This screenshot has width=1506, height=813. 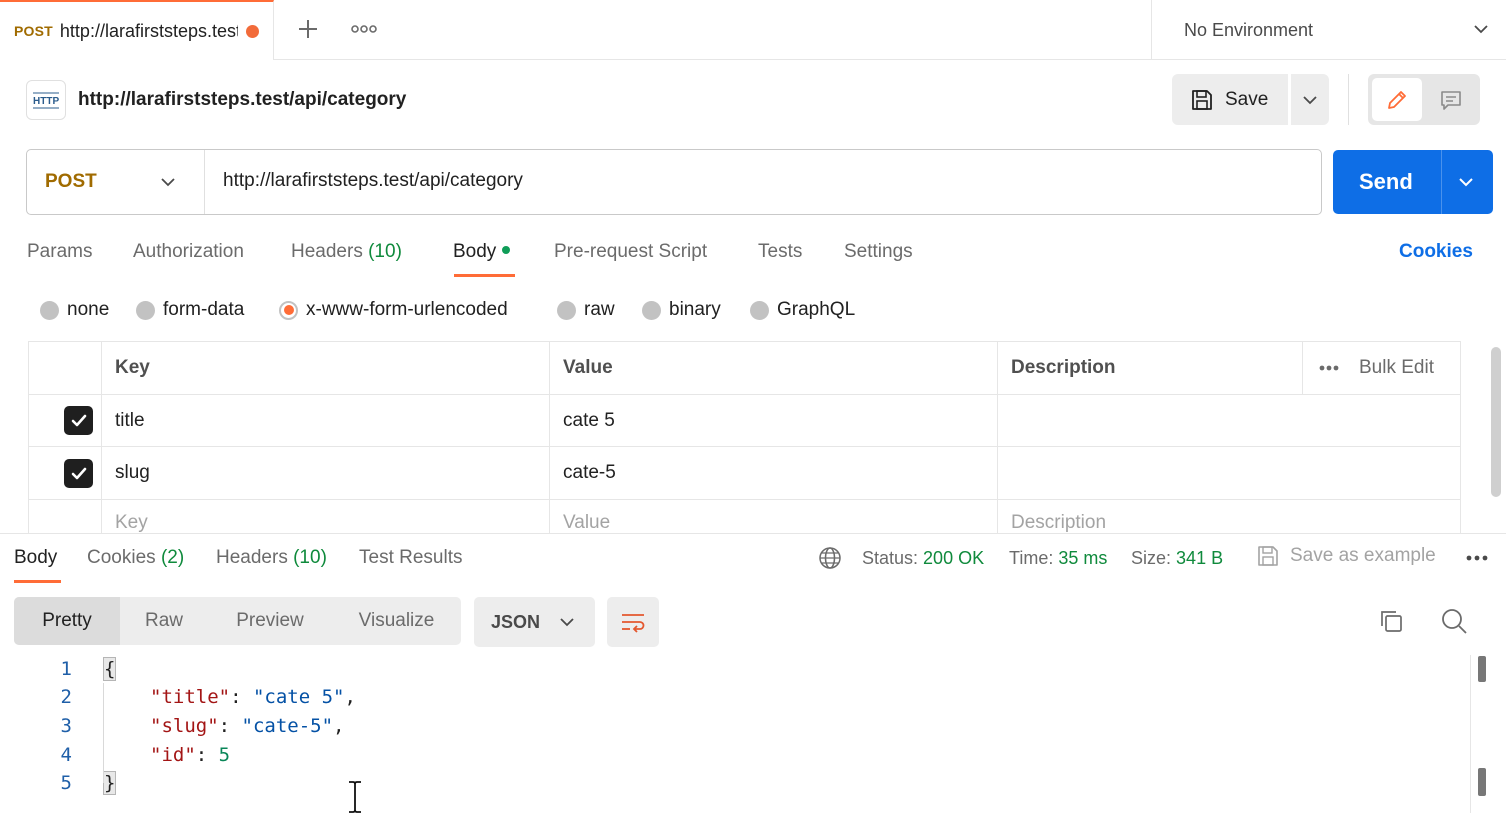 I want to click on cookies-link: Cookies, so click(x=1436, y=252).